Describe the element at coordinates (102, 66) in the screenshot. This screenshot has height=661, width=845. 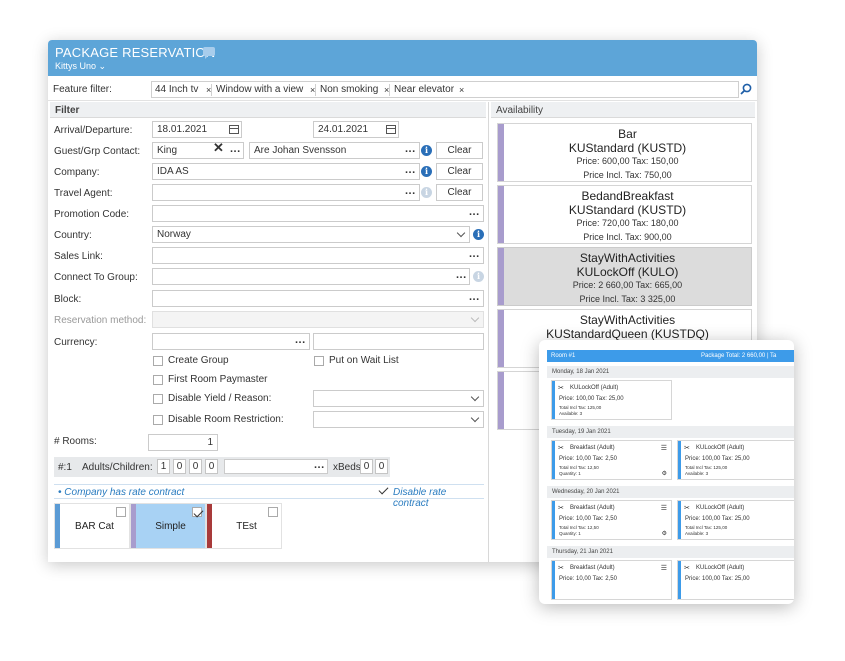
I see `chevron-down-icon: ⌄` at that location.